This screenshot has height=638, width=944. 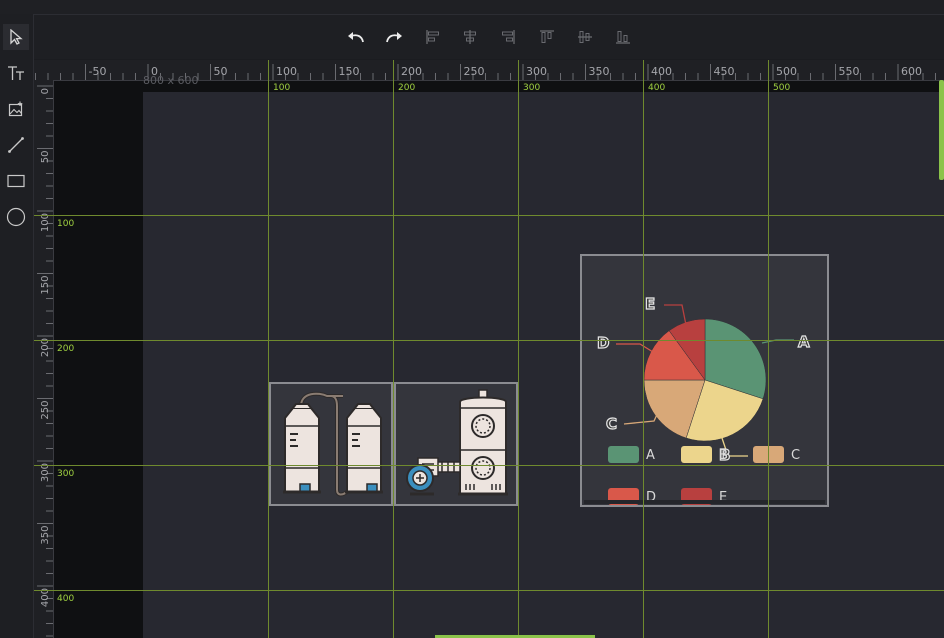 I want to click on horizontal-guide-label: 100, so click(x=66, y=224).